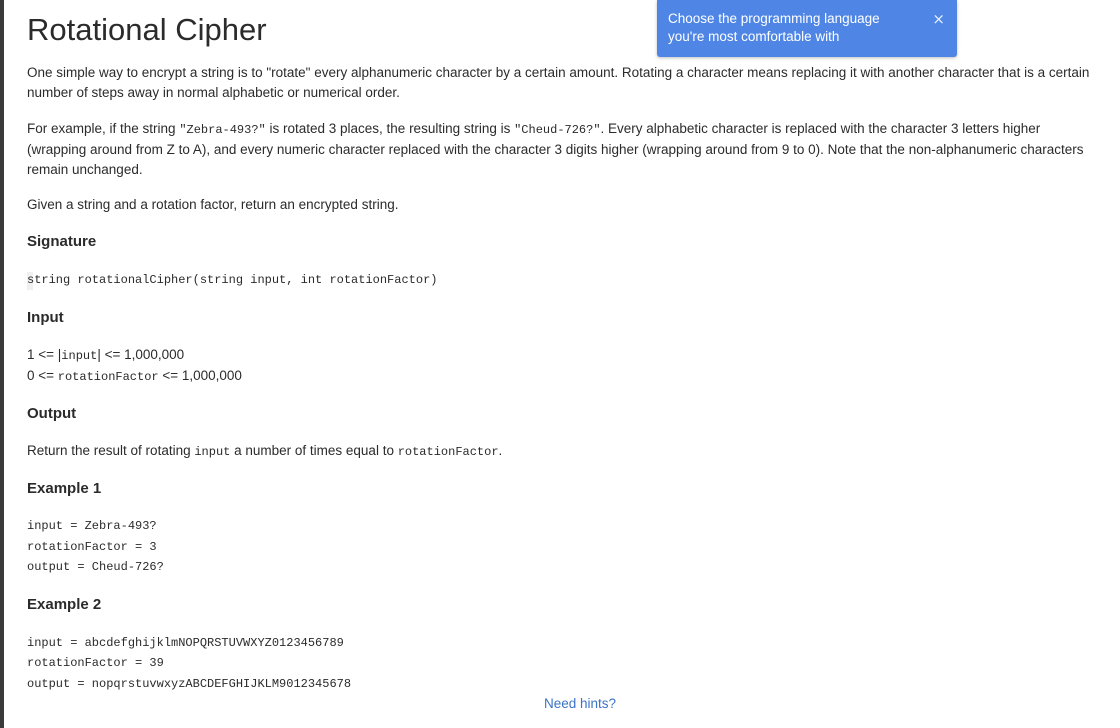  Describe the element at coordinates (108, 377) in the screenshot. I see `constraint-2-code: rotationFactor` at that location.